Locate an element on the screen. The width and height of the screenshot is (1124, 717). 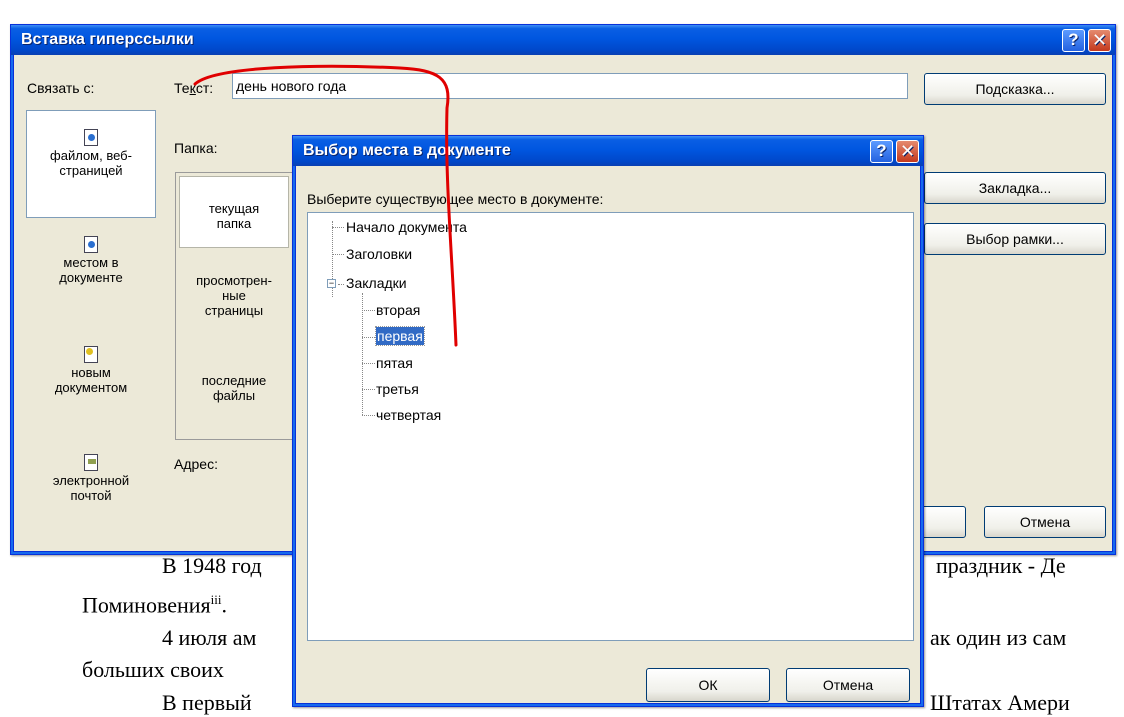
doc-text-line: В 1948 год is located at coordinates (212, 565).